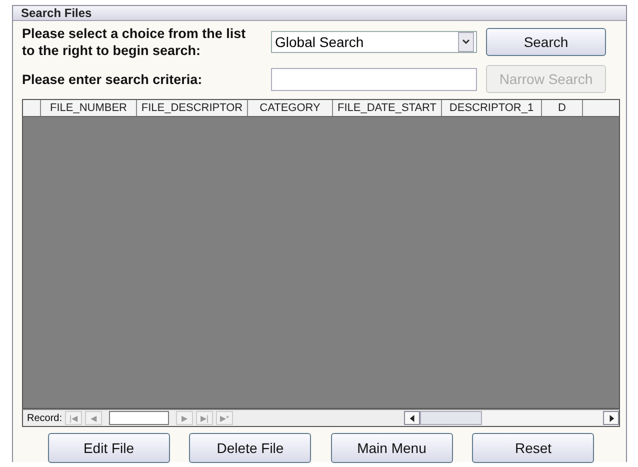 The image size is (638, 467). What do you see at coordinates (511, 418) in the screenshot?
I see `horizontal-scrollbar` at bounding box center [511, 418].